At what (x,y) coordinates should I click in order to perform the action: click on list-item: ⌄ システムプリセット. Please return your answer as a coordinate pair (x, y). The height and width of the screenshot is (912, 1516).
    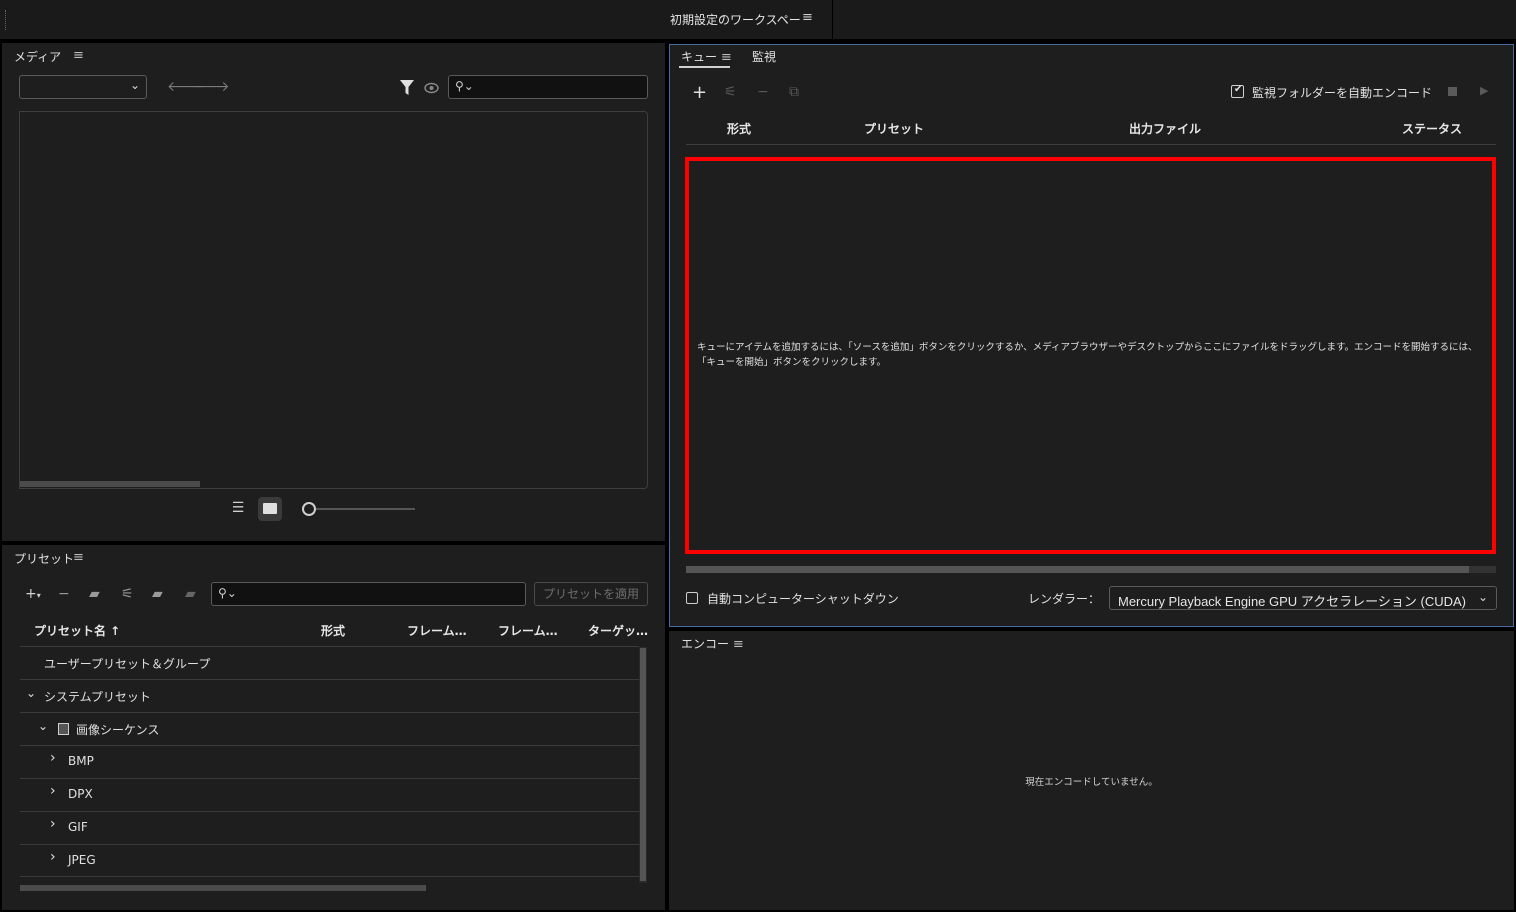
    Looking at the image, I should click on (329, 695).